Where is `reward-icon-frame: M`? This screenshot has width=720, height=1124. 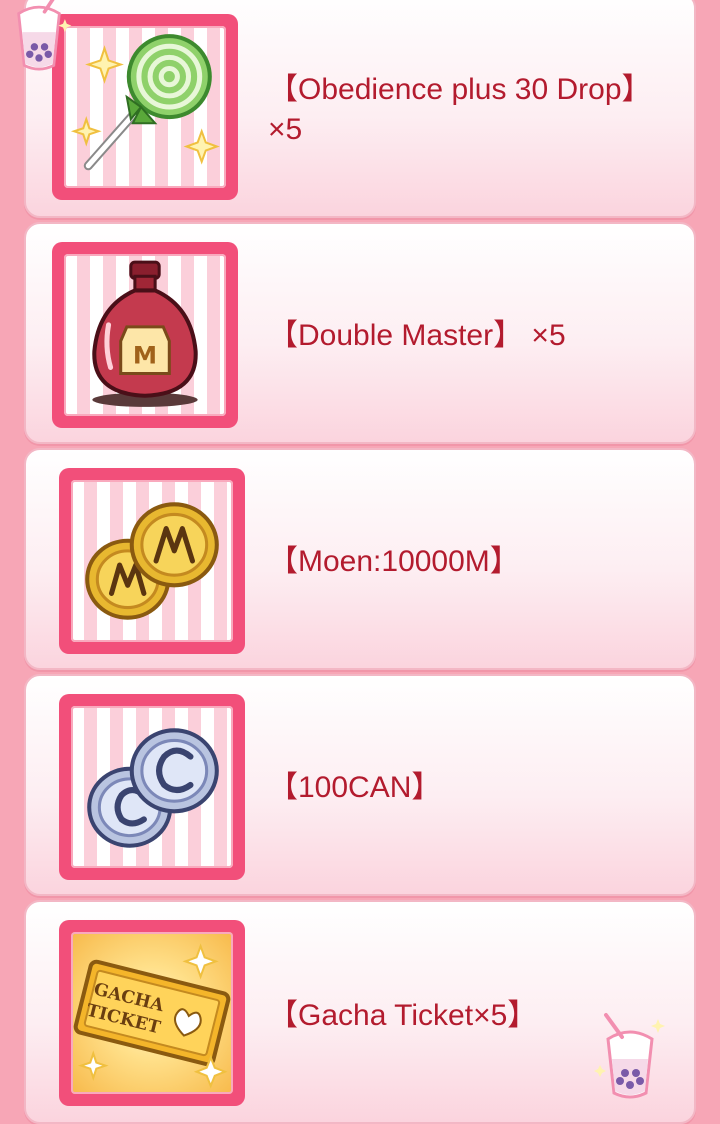 reward-icon-frame: M is located at coordinates (145, 335).